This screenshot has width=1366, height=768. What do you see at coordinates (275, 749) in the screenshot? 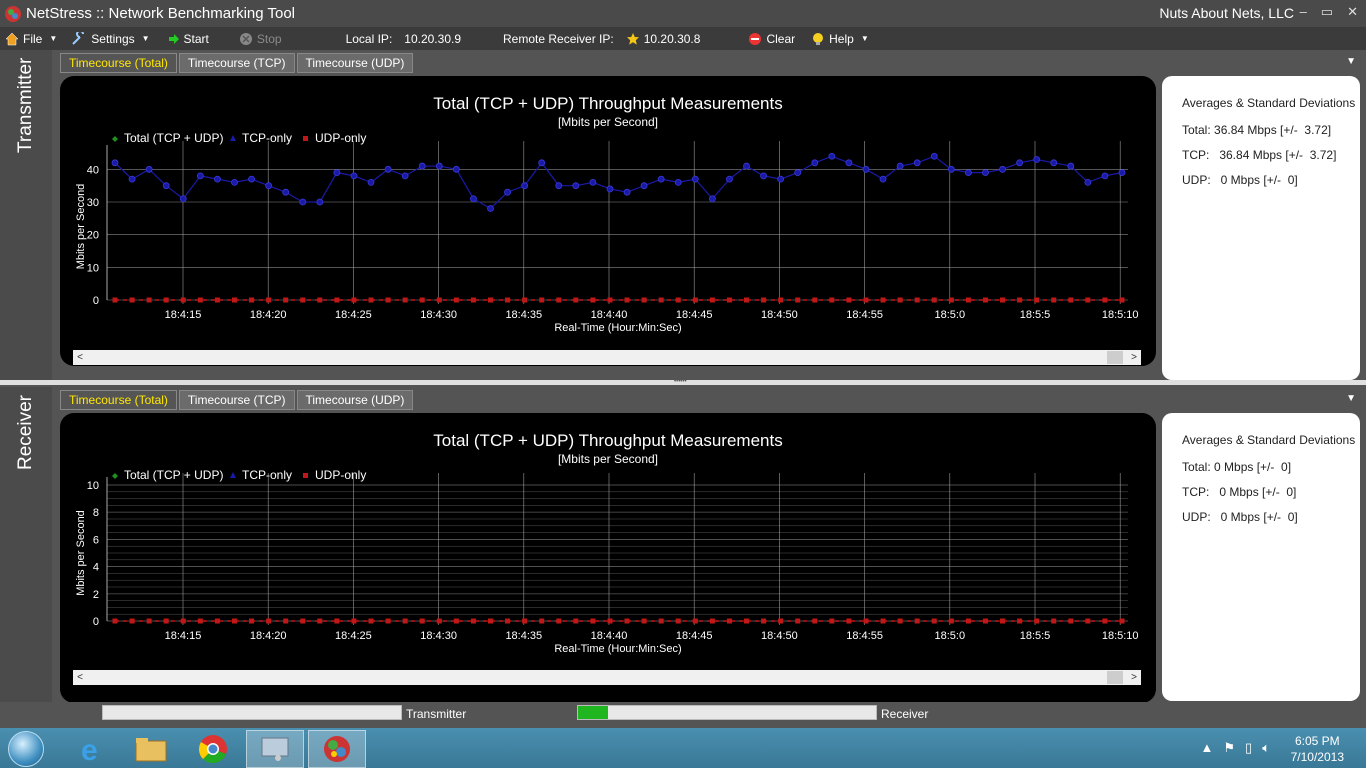
I see `control-panel-icon` at bounding box center [275, 749].